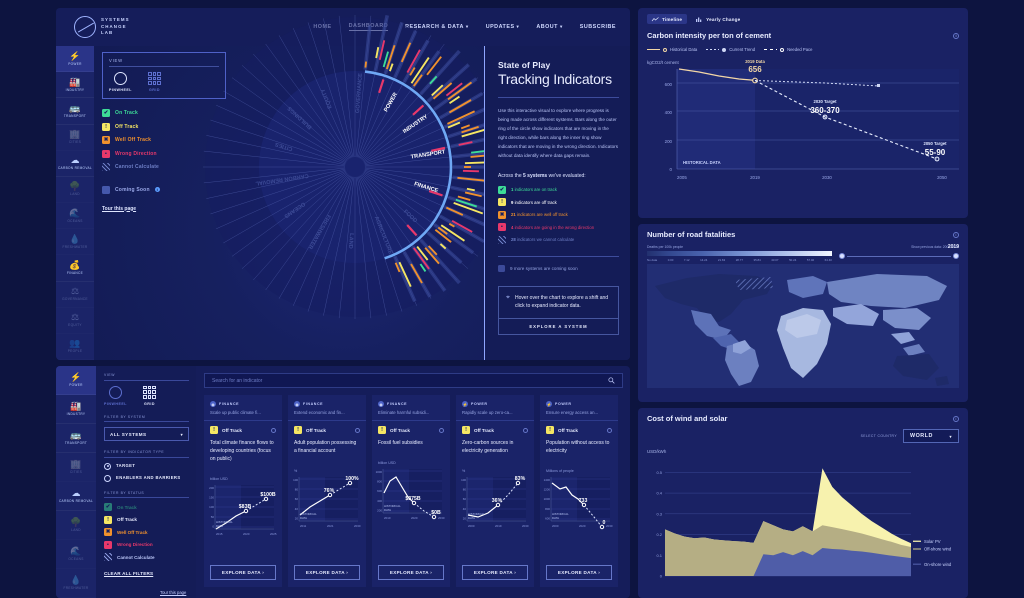 The image size is (1024, 598). What do you see at coordinates (669, 84) in the screenshot?
I see `svg-text: 600` at bounding box center [669, 84].